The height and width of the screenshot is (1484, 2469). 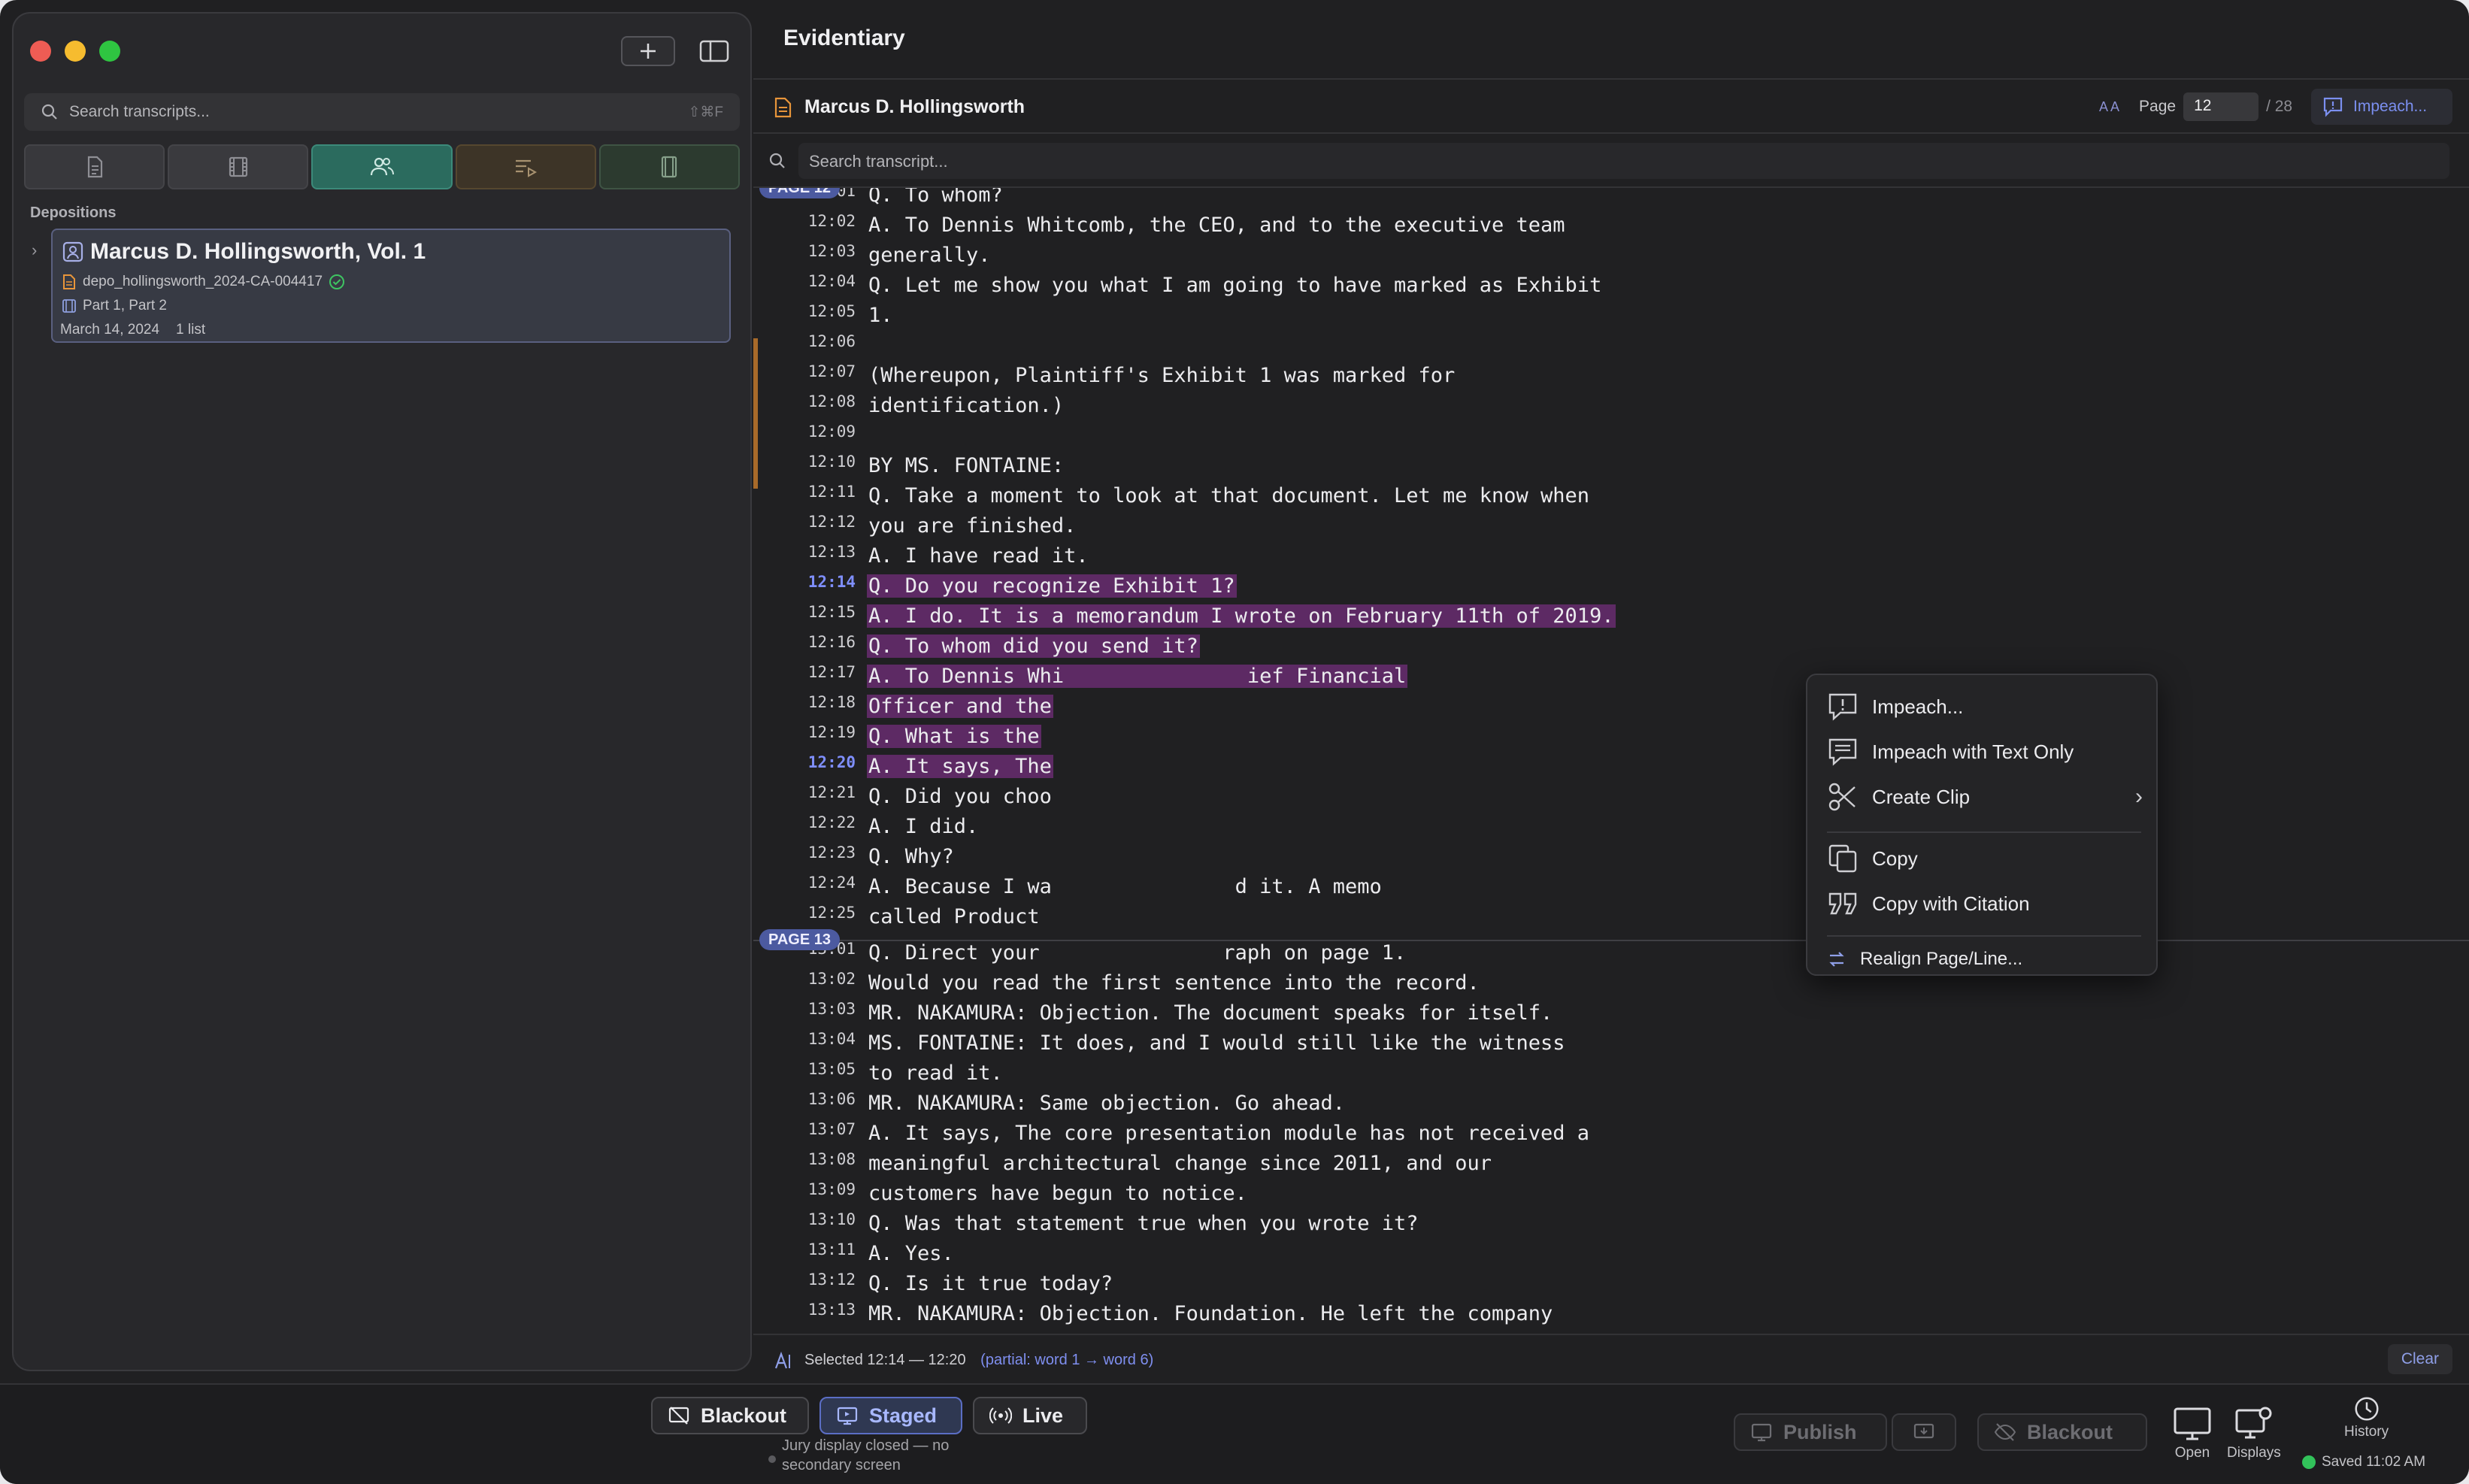 I want to click on clear-selection-button: Clear, so click(x=2419, y=1359).